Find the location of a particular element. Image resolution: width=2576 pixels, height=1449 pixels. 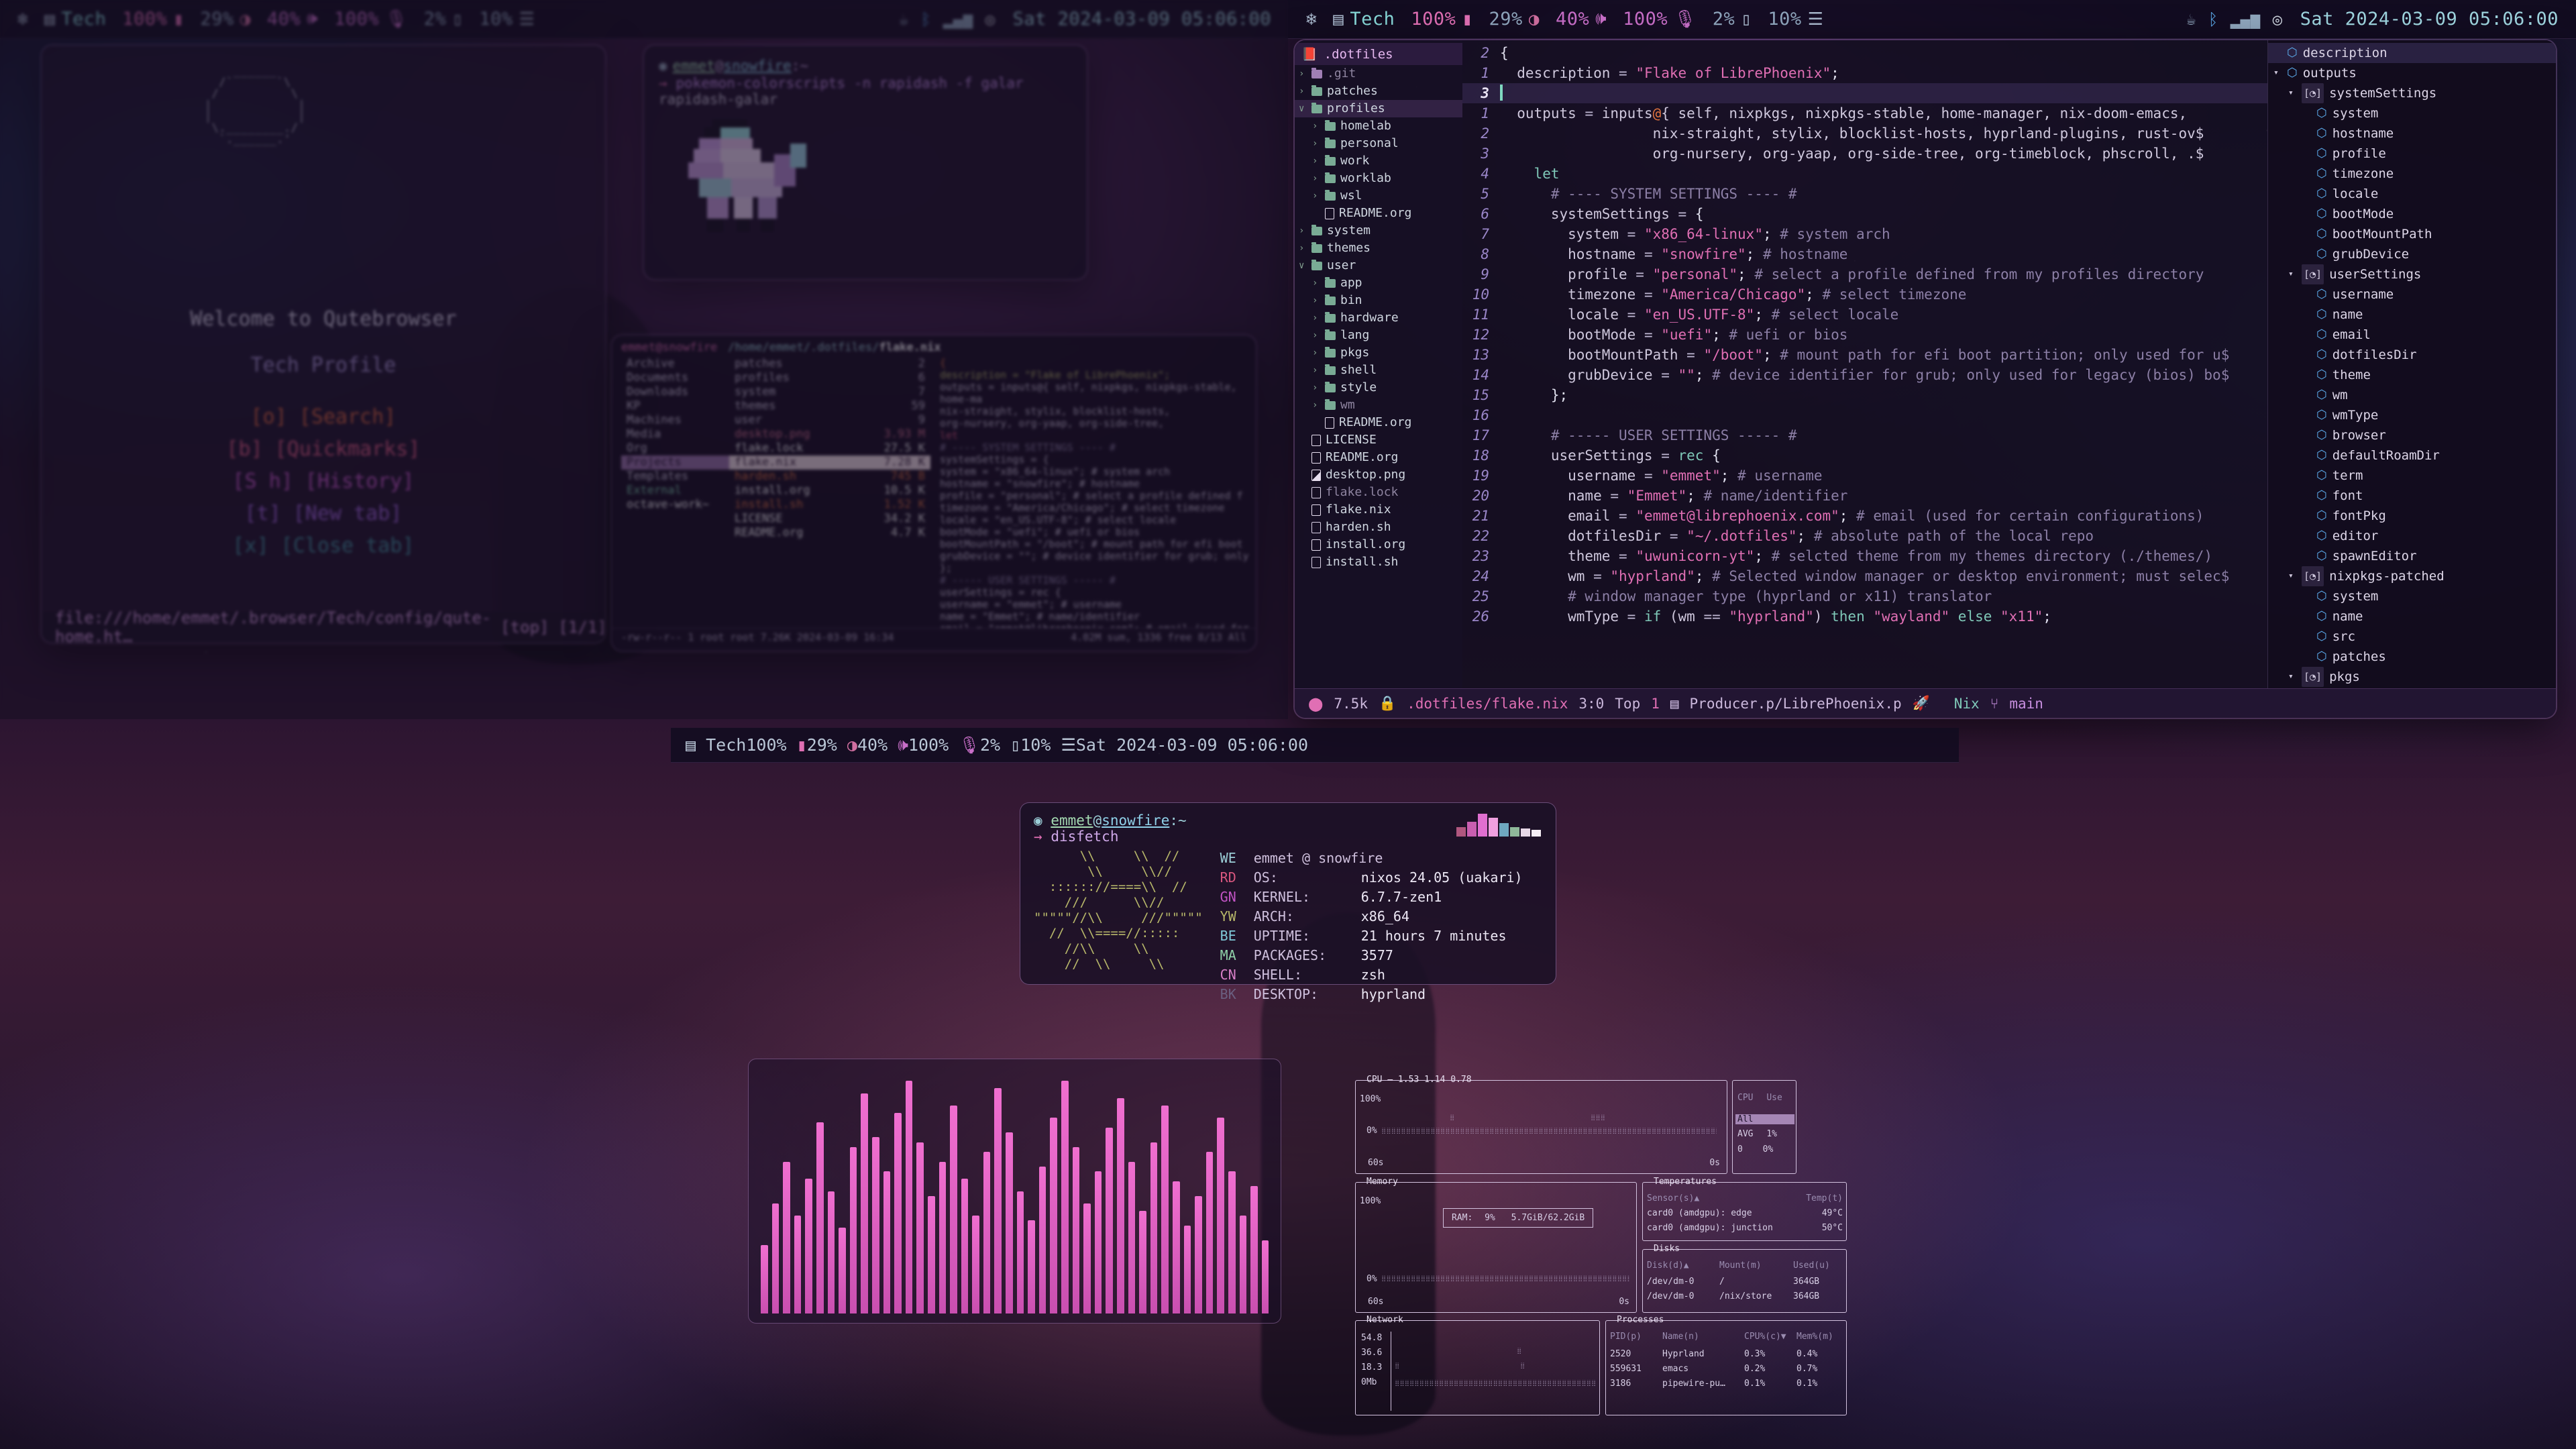

proc-col-pid: PID(p) is located at coordinates (1636, 1337).